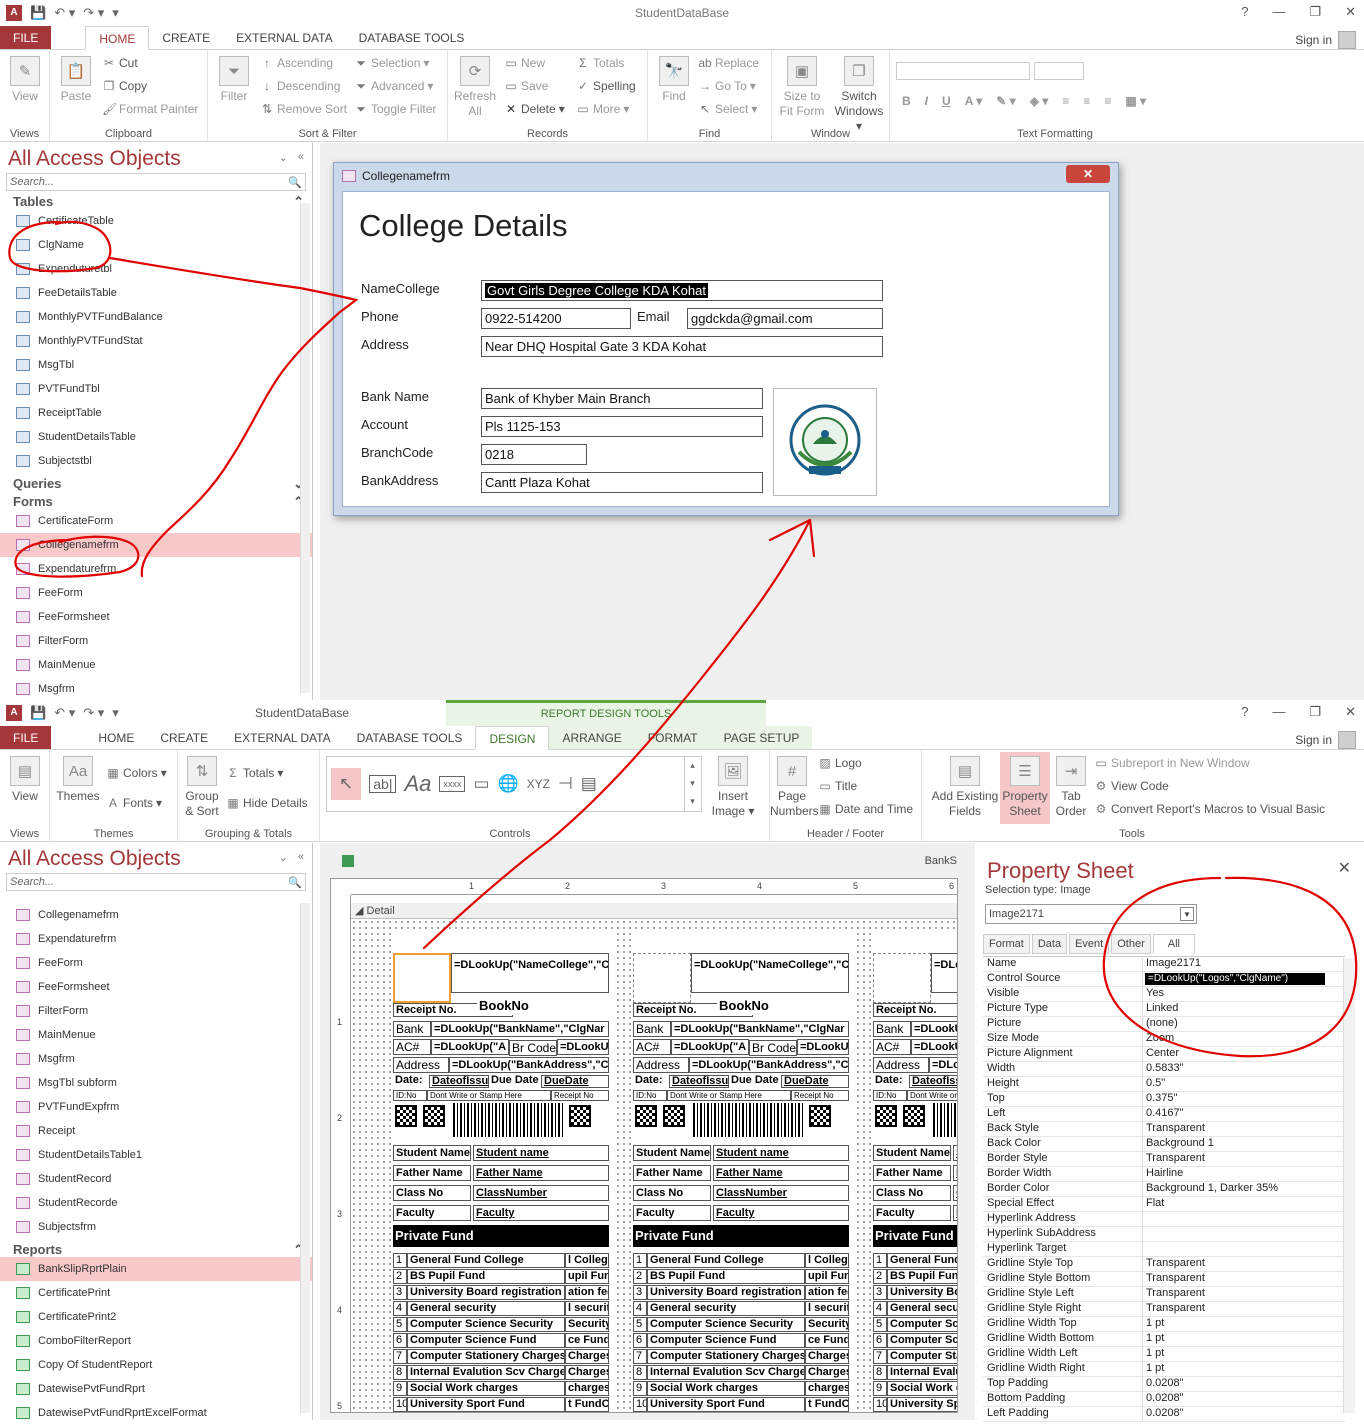  What do you see at coordinates (682, 346) in the screenshot?
I see `address-field: Near DHQ Hospital Gate 3 KDA Kohat` at bounding box center [682, 346].